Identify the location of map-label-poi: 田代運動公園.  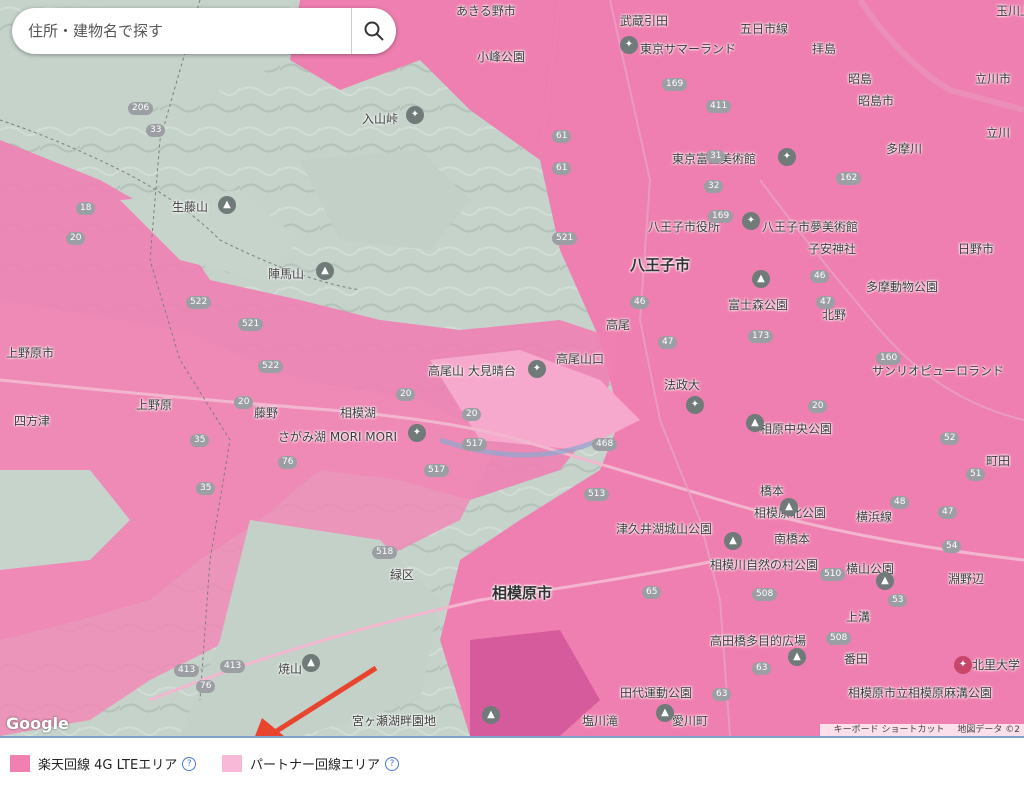
(656, 692).